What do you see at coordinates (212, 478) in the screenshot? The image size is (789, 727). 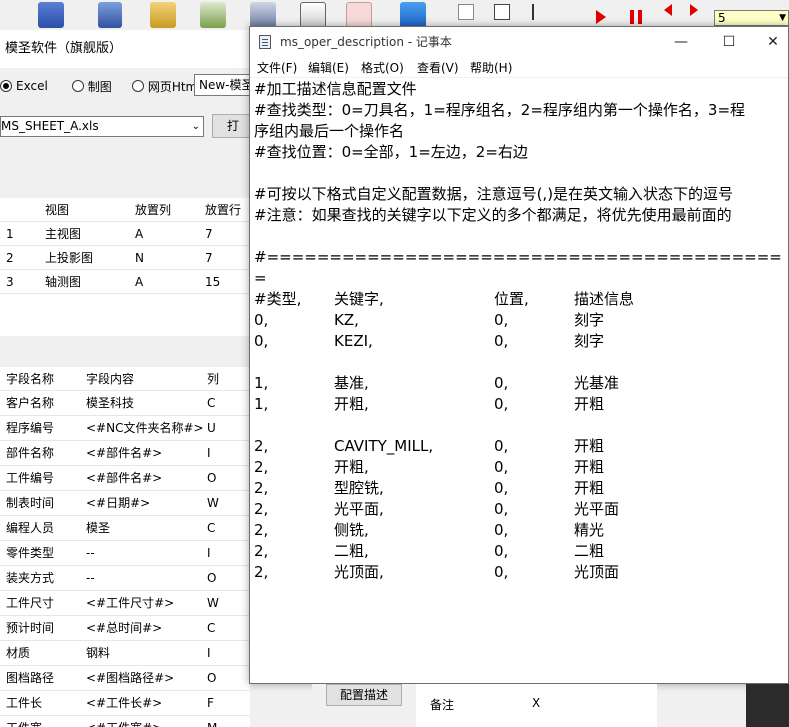 I see `field-col: O` at bounding box center [212, 478].